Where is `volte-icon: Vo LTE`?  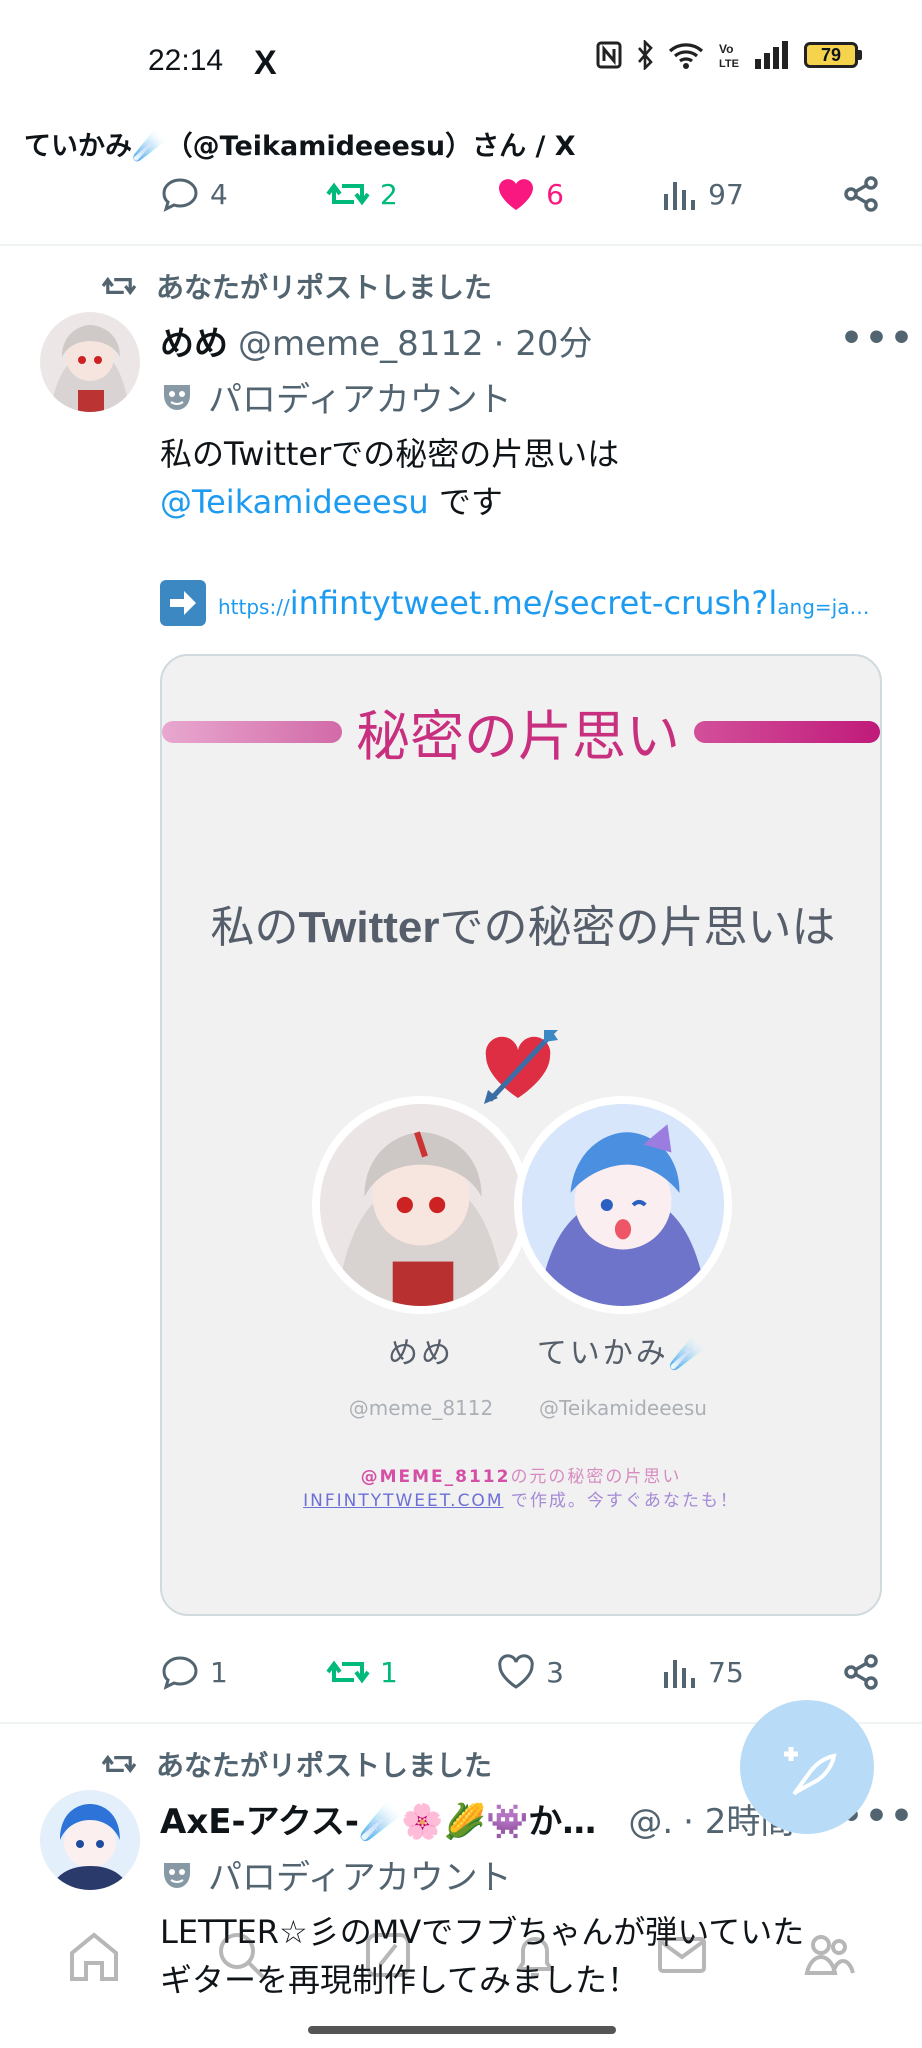 volte-icon: Vo LTE is located at coordinates (729, 56).